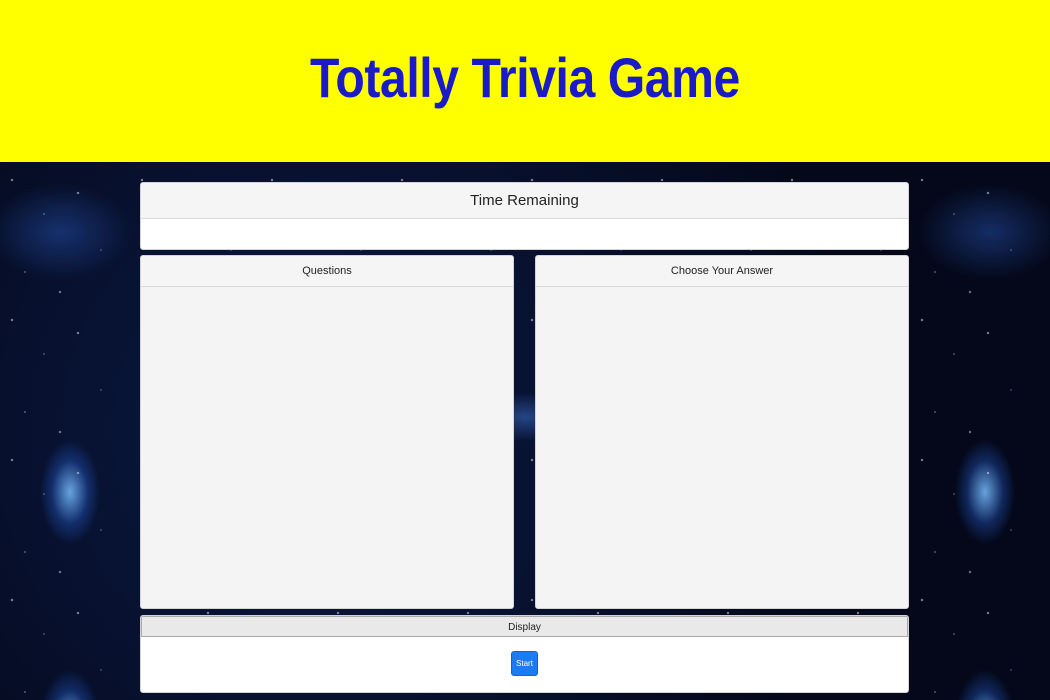  What do you see at coordinates (524, 201) in the screenshot?
I see `timer-label: Time Remaining` at bounding box center [524, 201].